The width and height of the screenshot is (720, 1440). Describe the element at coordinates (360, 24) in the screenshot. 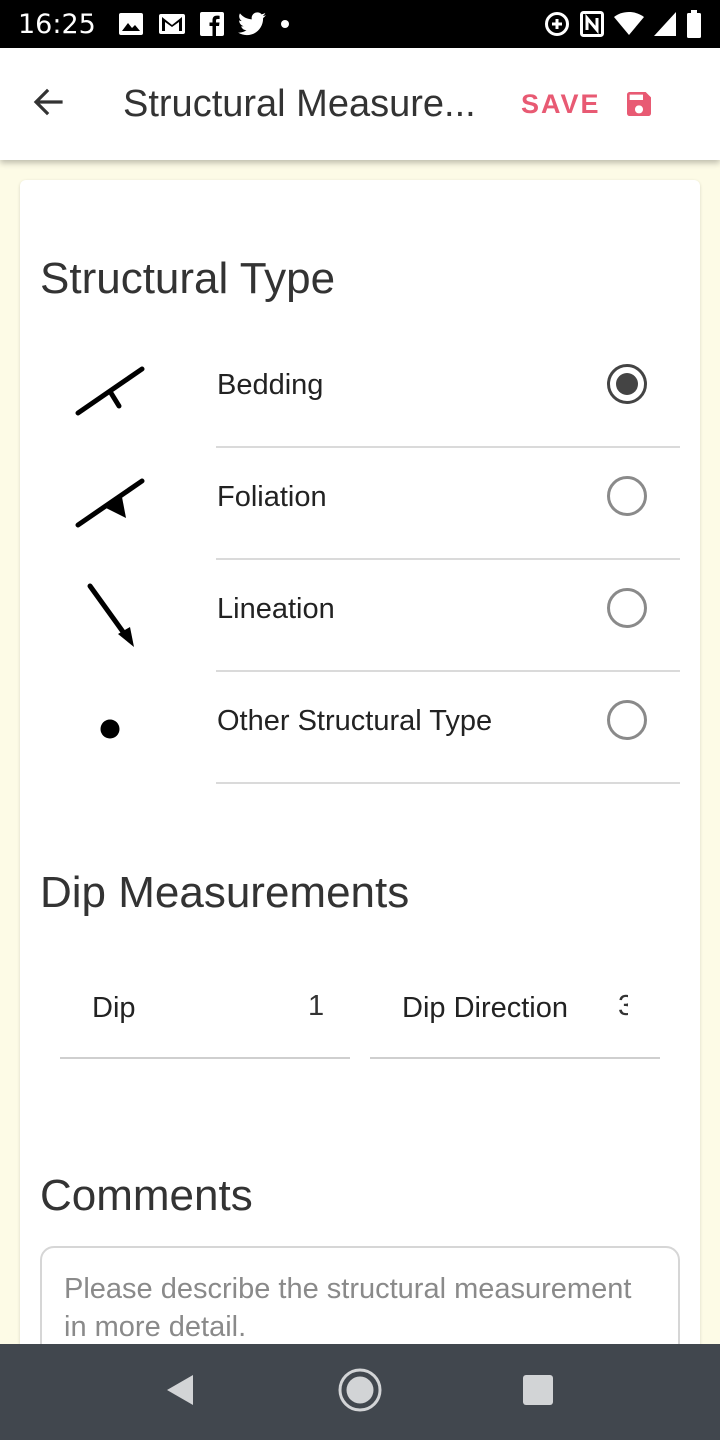

I see `status-bar: 16:25` at that location.